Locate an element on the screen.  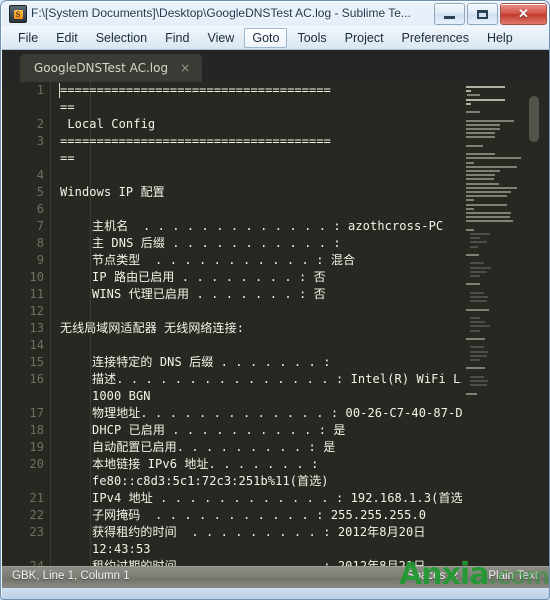
status-syntax: Plain Text is located at coordinates (513, 576).